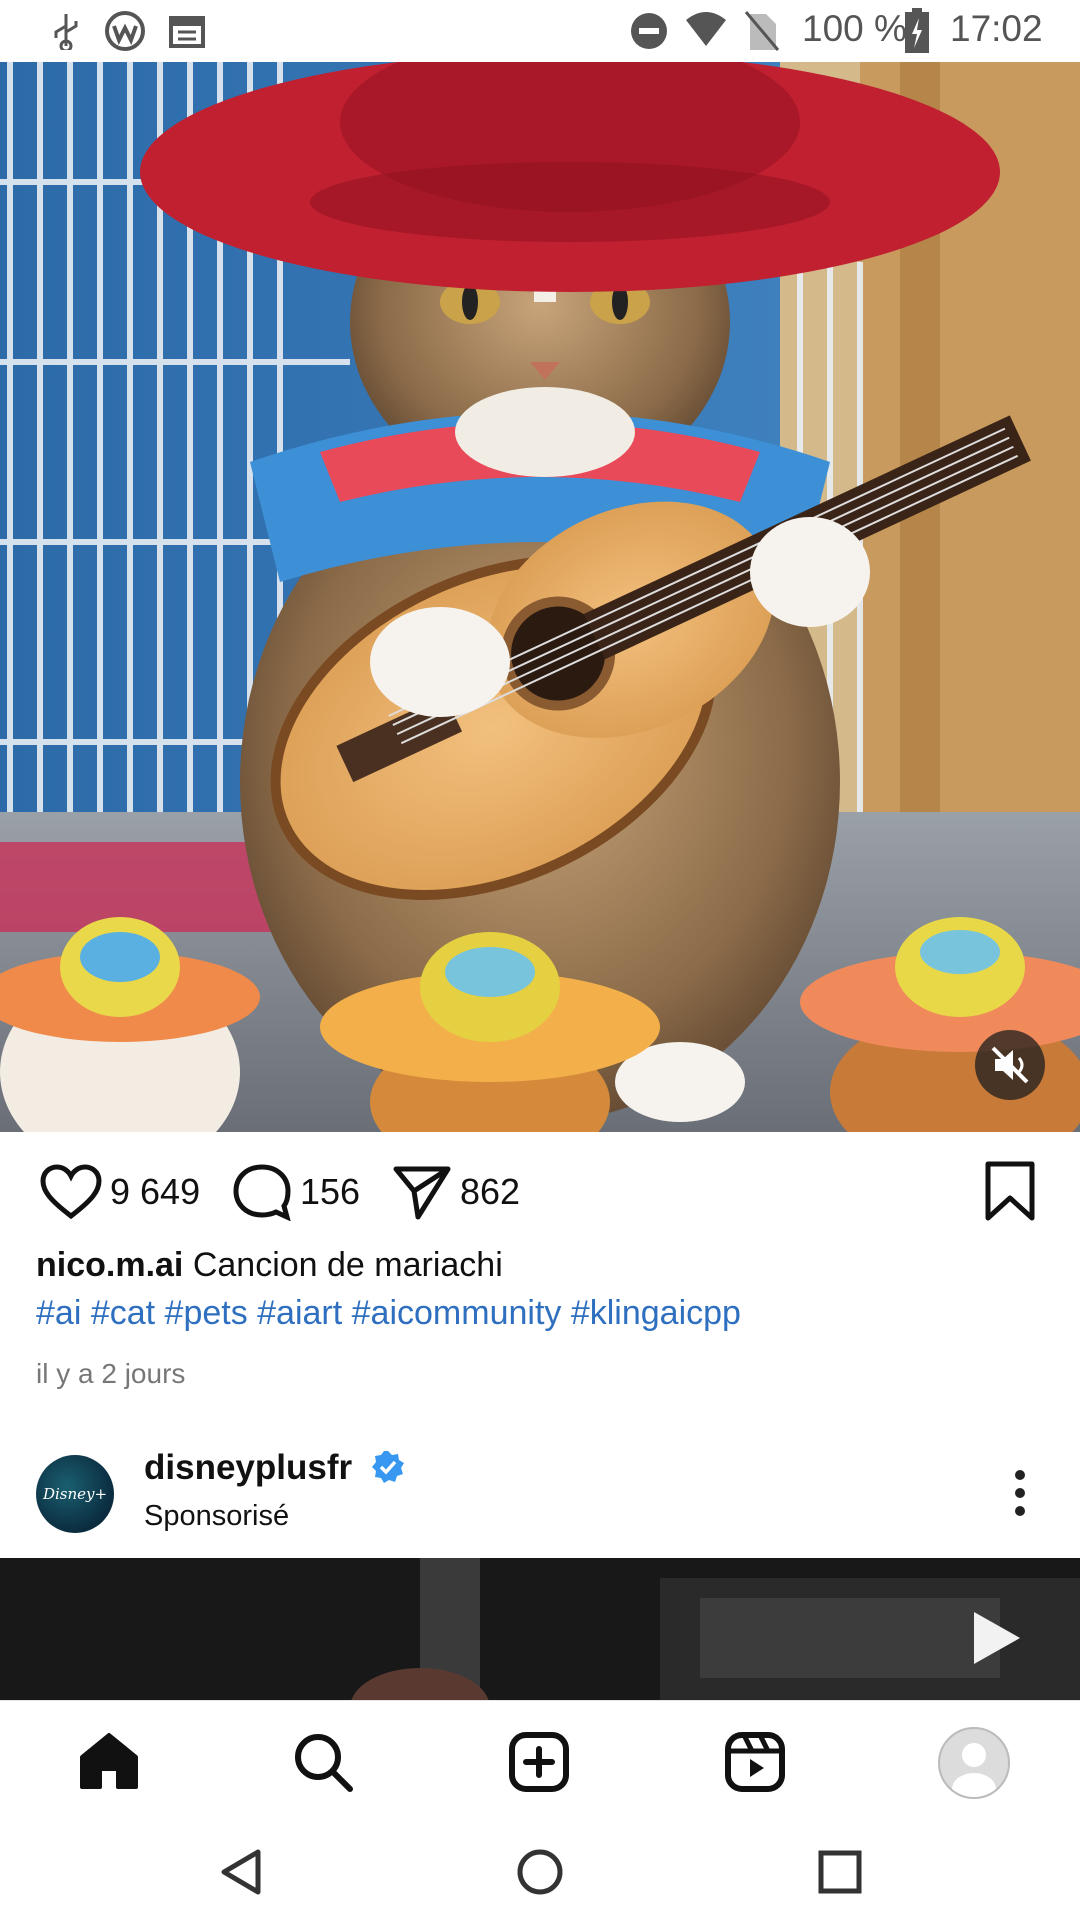  Describe the element at coordinates (540, 31) in the screenshot. I see `status-bar: 100 % 17:02` at that location.